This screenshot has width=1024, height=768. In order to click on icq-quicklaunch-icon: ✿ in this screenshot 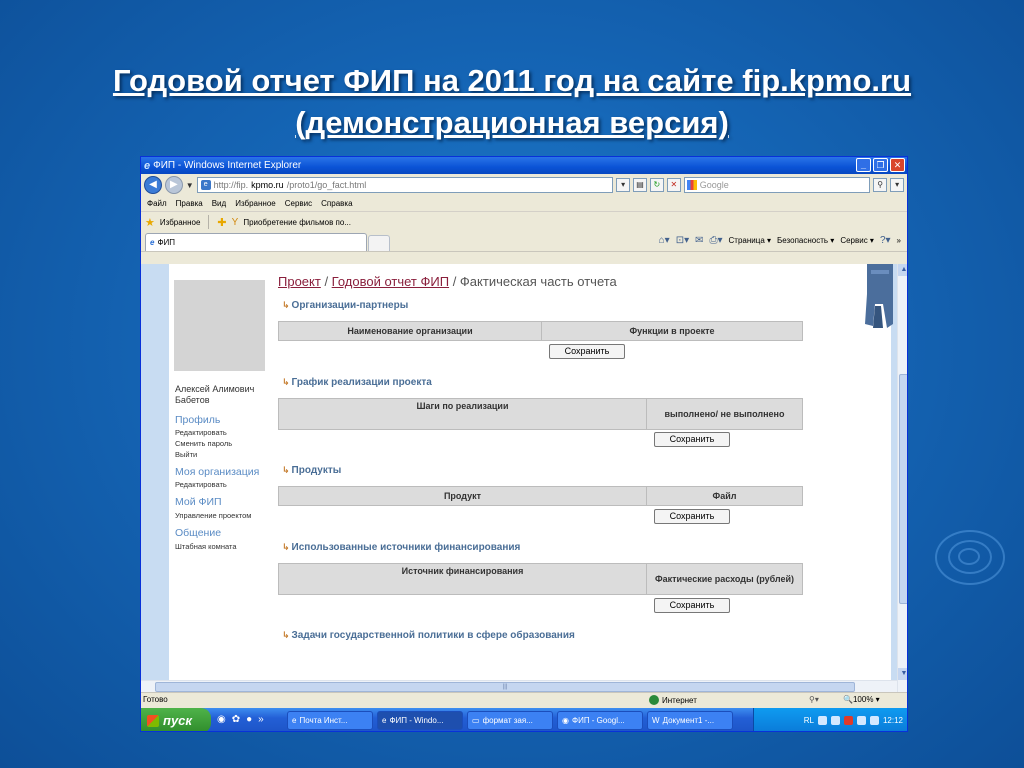, I will do `click(236, 719)`.